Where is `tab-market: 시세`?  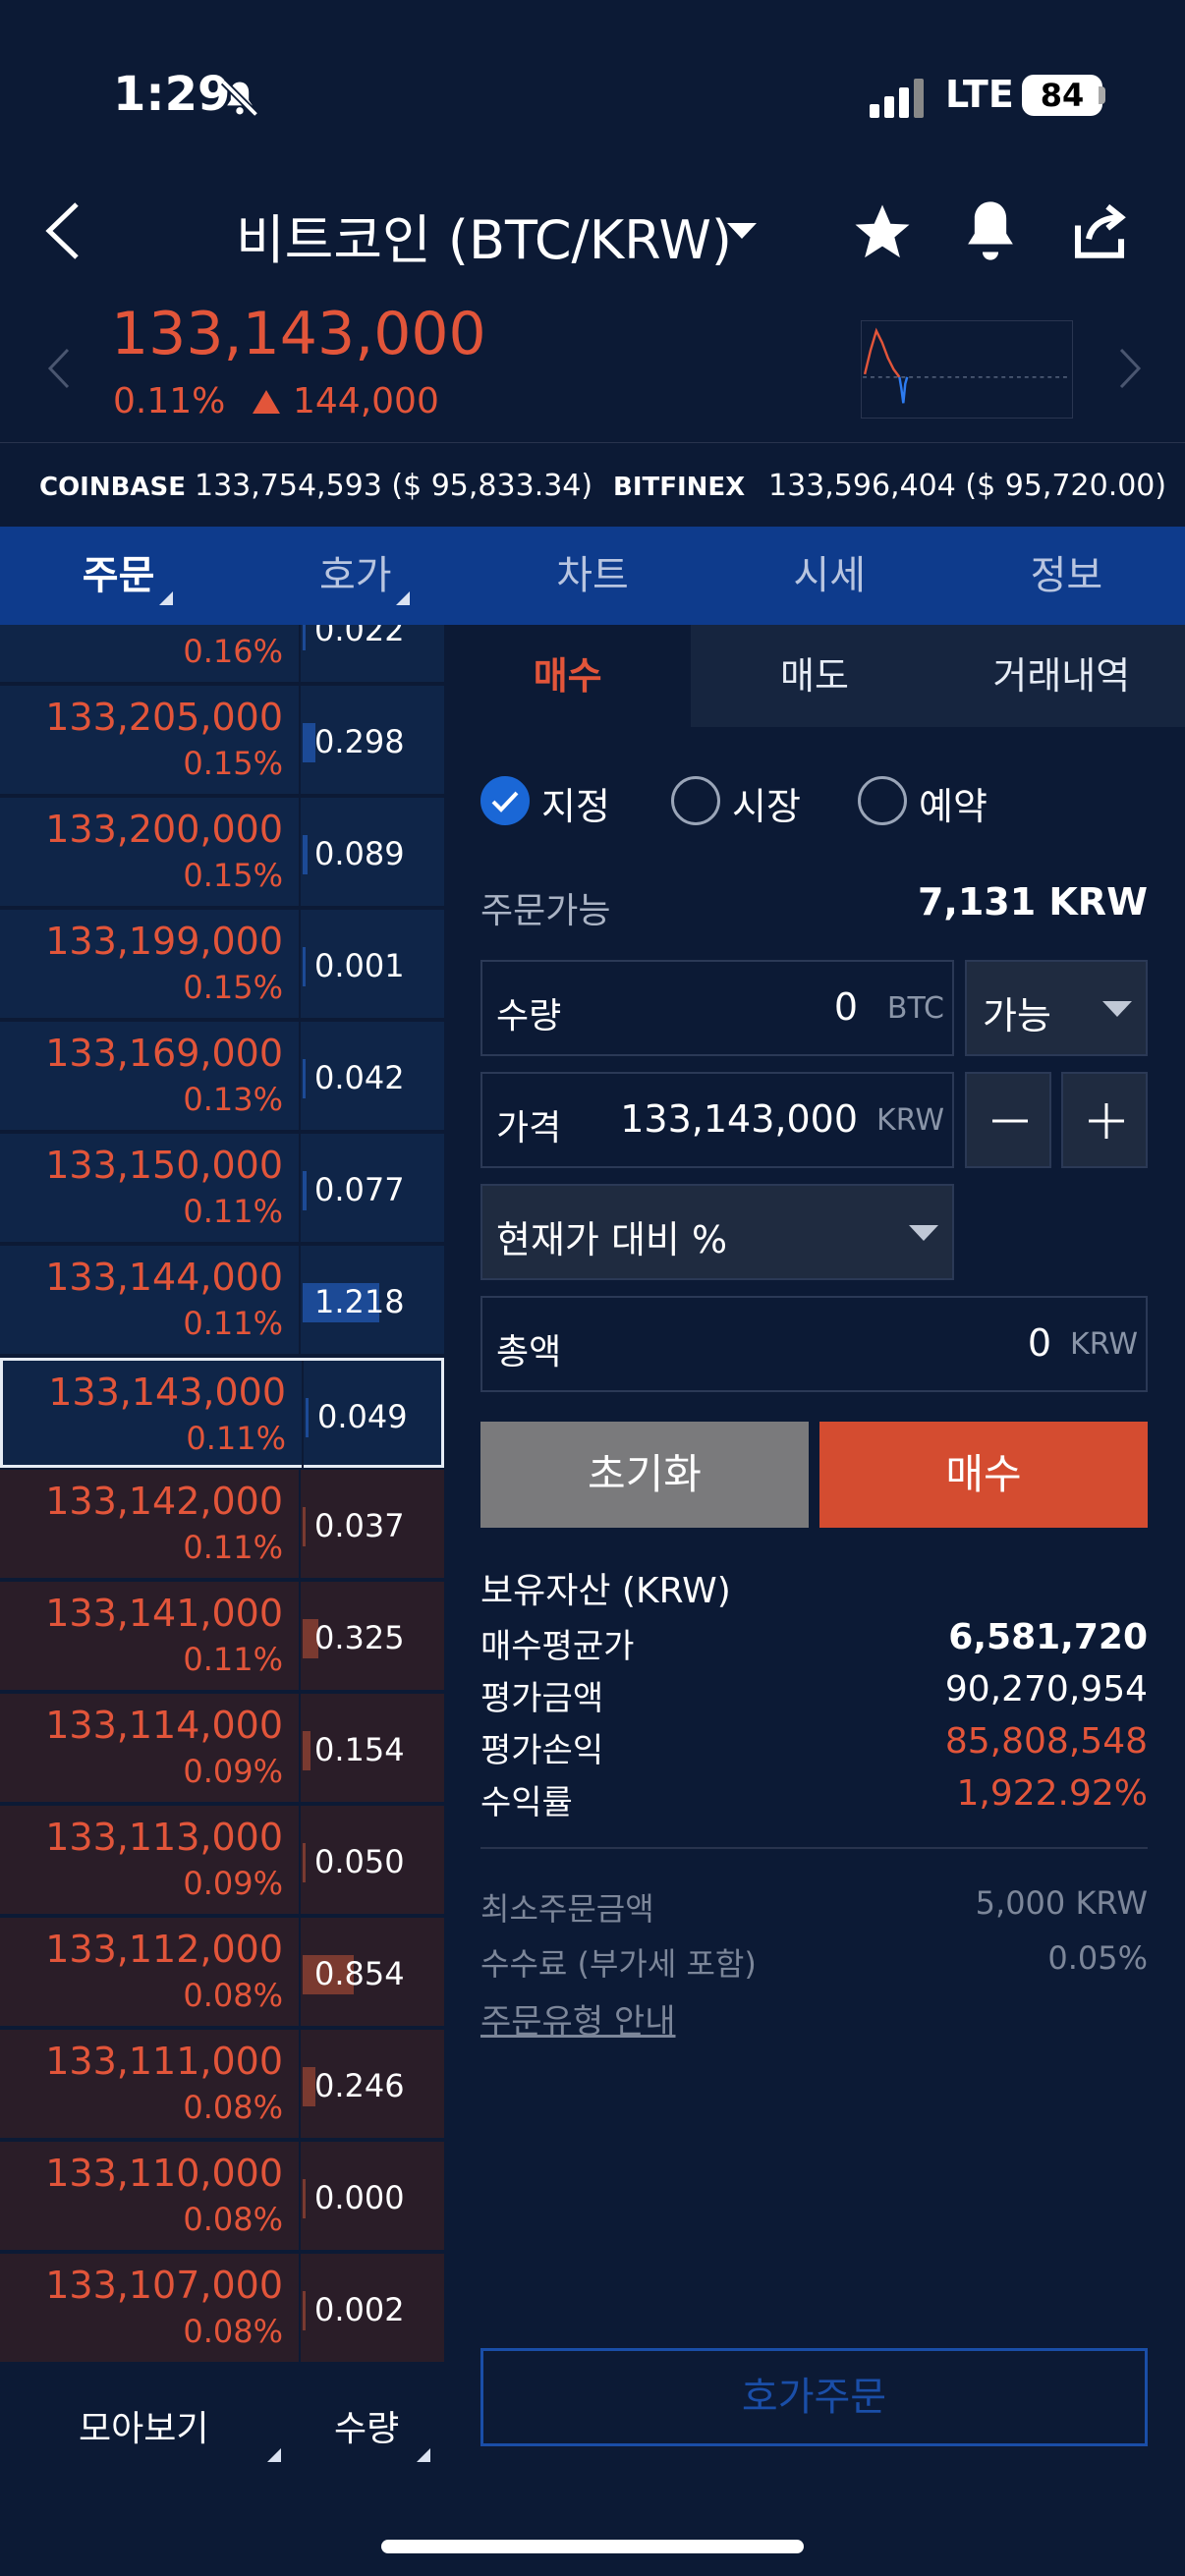 tab-market: 시세 is located at coordinates (830, 576).